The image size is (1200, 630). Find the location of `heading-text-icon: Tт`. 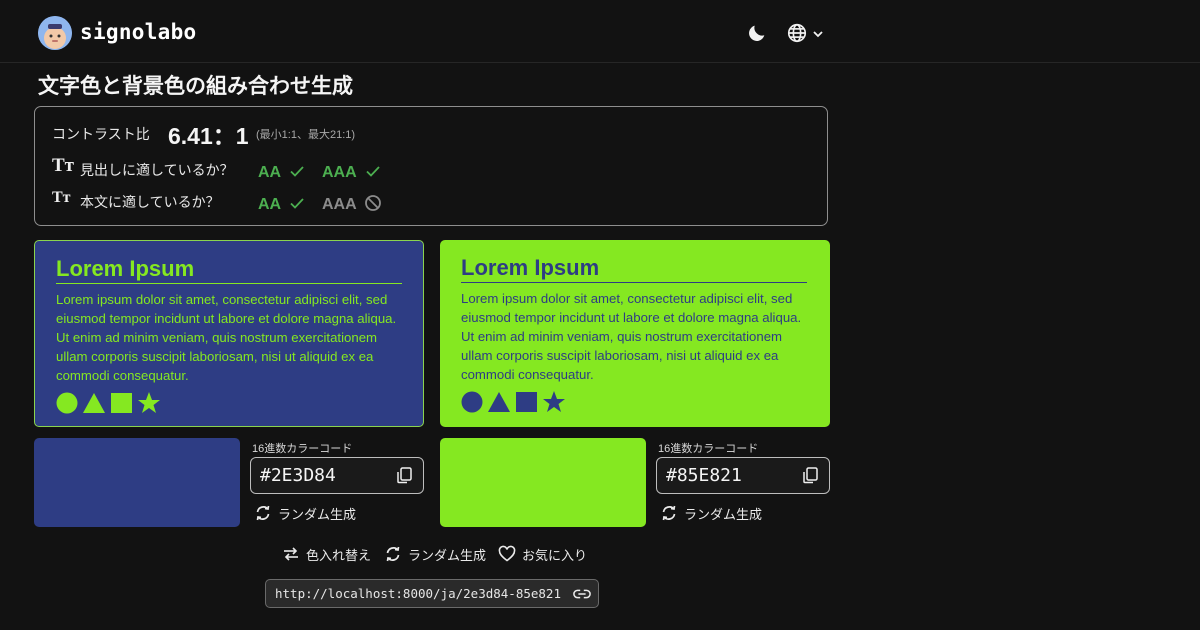

heading-text-icon: Tт is located at coordinates (63, 165).